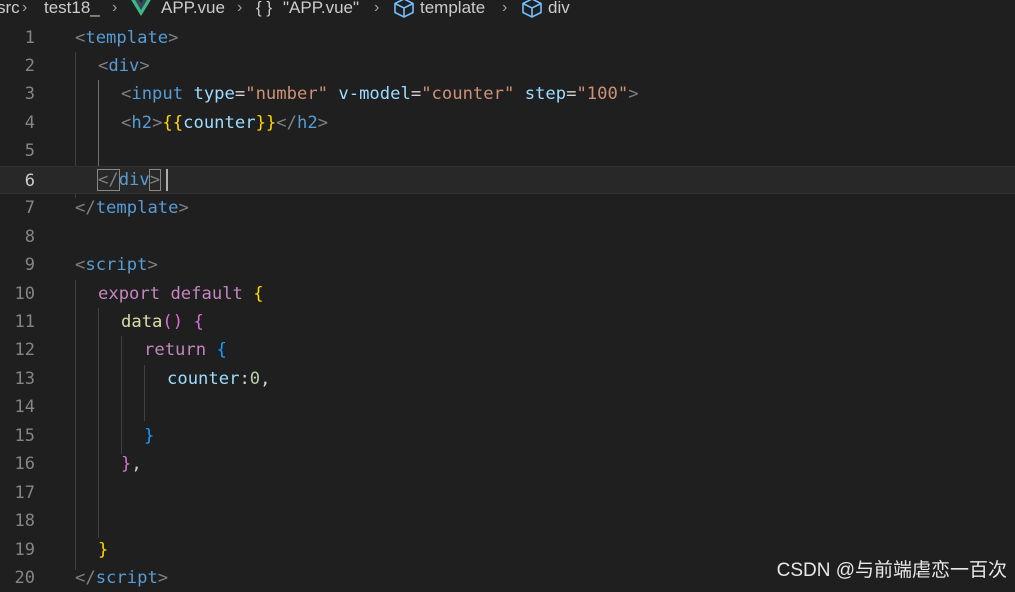 The image size is (1015, 592). Describe the element at coordinates (507, 436) in the screenshot. I see `code-line: 15 }` at that location.